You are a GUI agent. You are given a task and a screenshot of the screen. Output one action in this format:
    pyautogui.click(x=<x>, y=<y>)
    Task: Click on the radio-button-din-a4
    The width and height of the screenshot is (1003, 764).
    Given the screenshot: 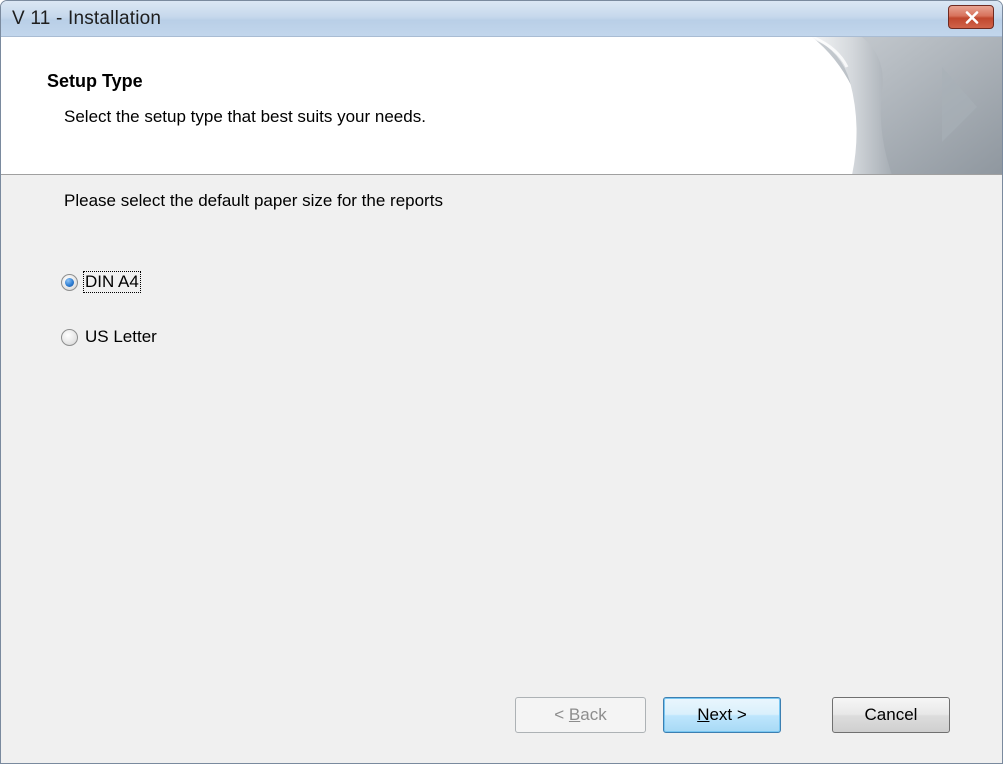 What is the action you would take?
    pyautogui.click(x=69, y=282)
    